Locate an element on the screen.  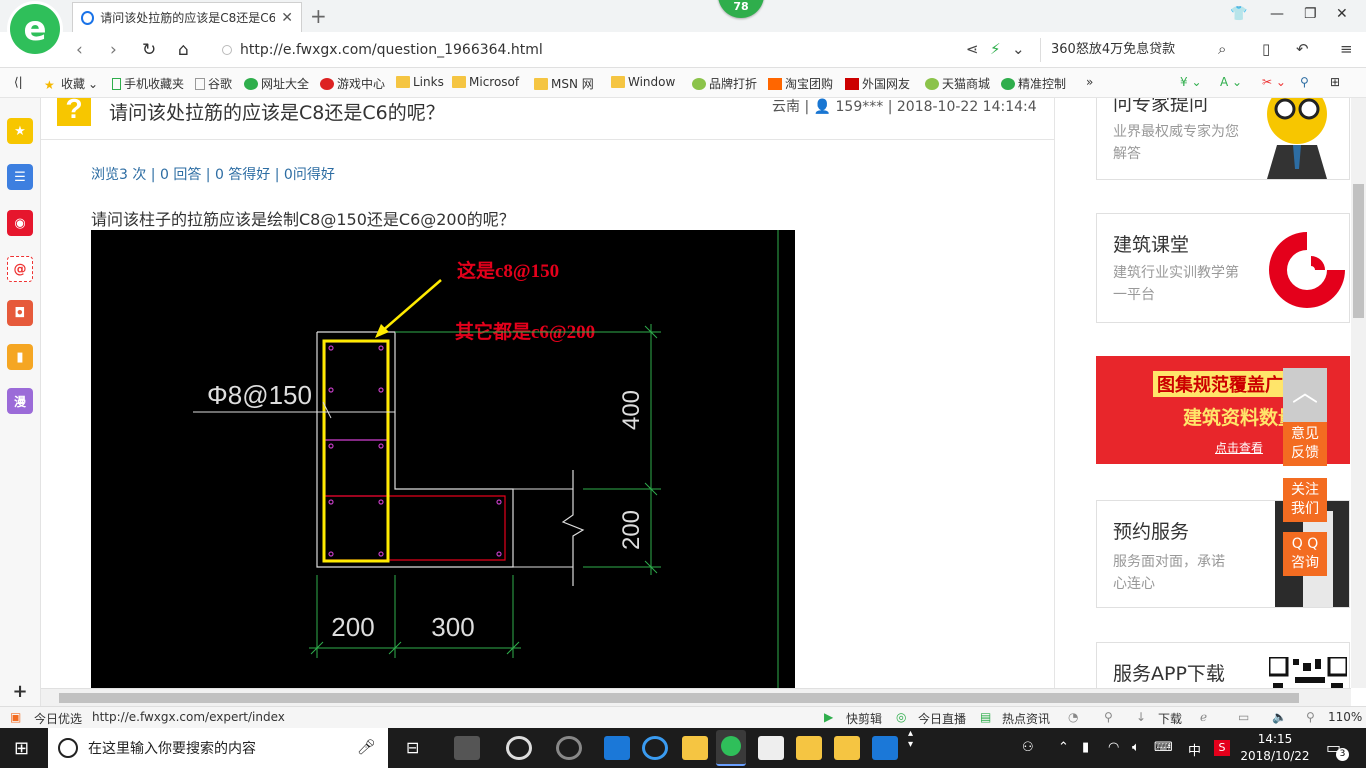
speedup-icon: ◔ is located at coordinates (1073, 717).